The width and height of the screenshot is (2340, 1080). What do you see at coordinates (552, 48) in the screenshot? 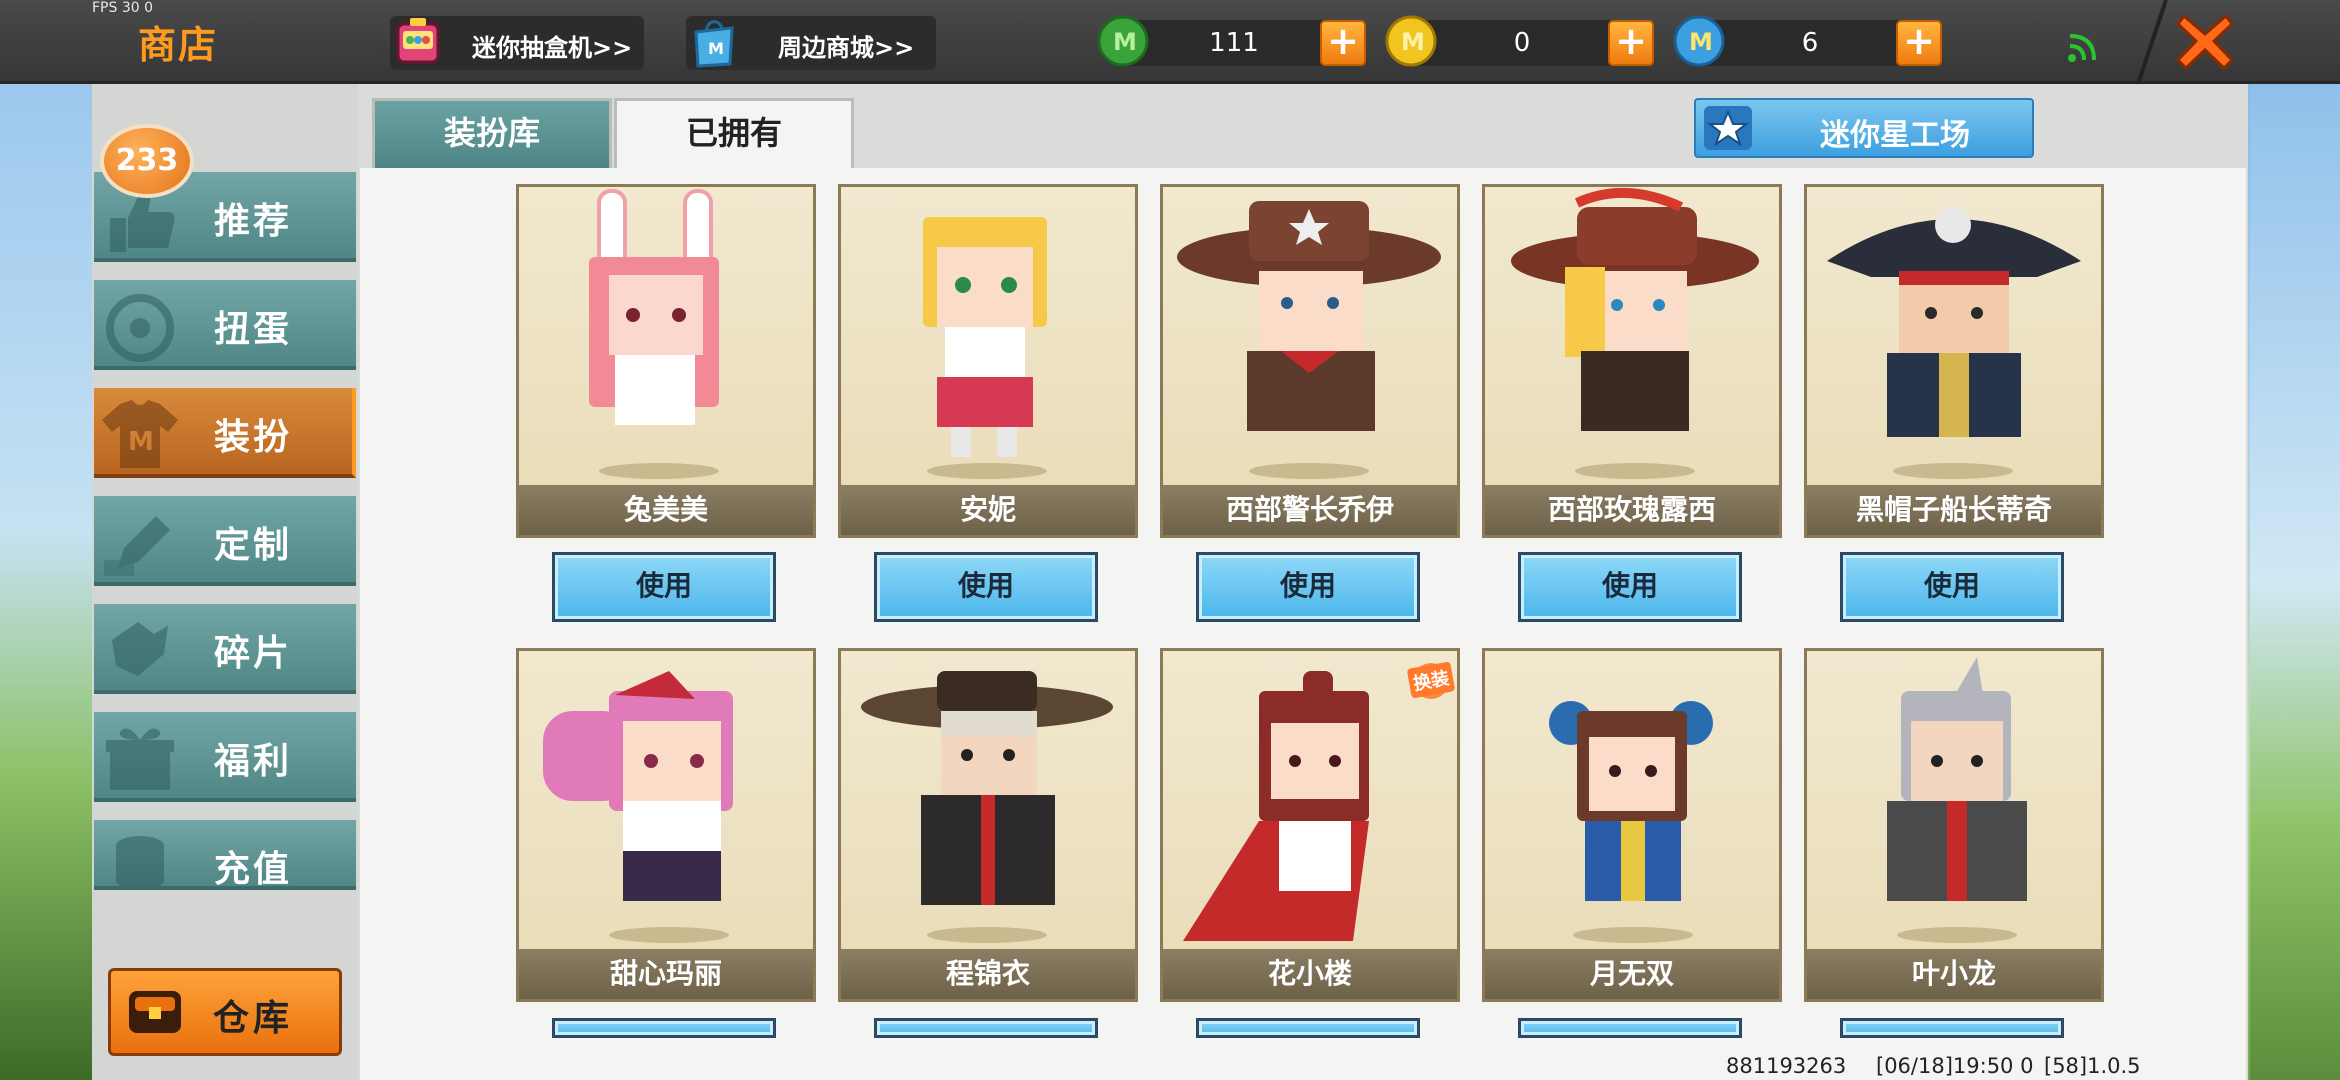
I see `capsule-machine-label: 迷你抽盒机>>` at bounding box center [552, 48].